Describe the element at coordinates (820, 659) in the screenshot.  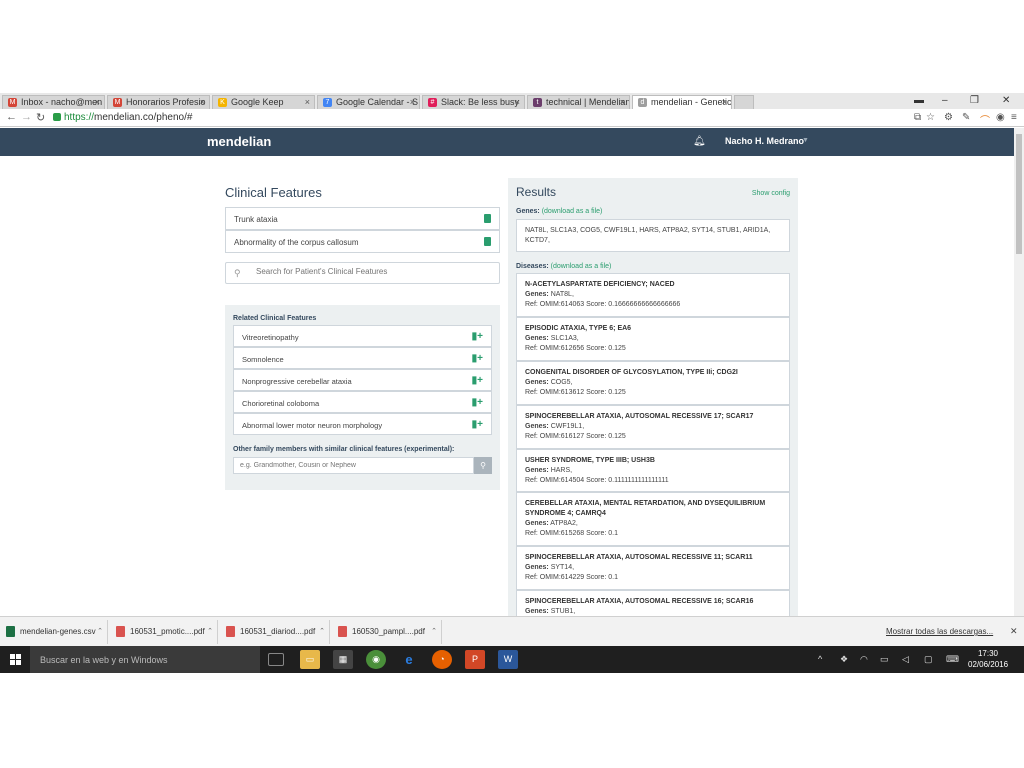
I see `chevron-up-icon: ^` at that location.